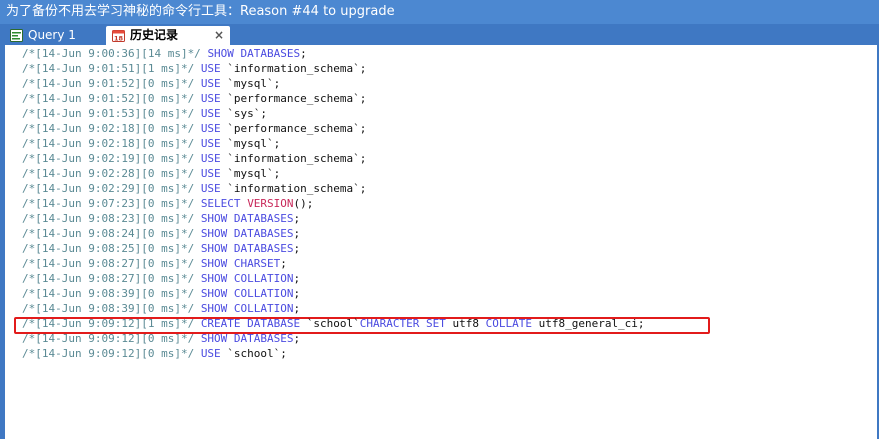 This screenshot has height=439, width=879. What do you see at coordinates (108, 173) in the screenshot?
I see `comment-text: /*[14-Jun 9:02:28][0 ms]*/` at bounding box center [108, 173].